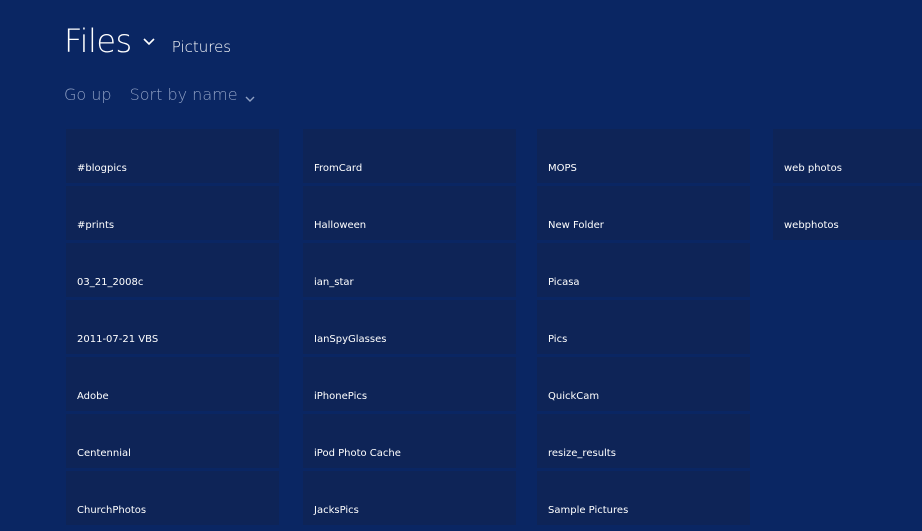 The image size is (922, 531). What do you see at coordinates (811, 225) in the screenshot?
I see `folder-name: webphotos` at bounding box center [811, 225].